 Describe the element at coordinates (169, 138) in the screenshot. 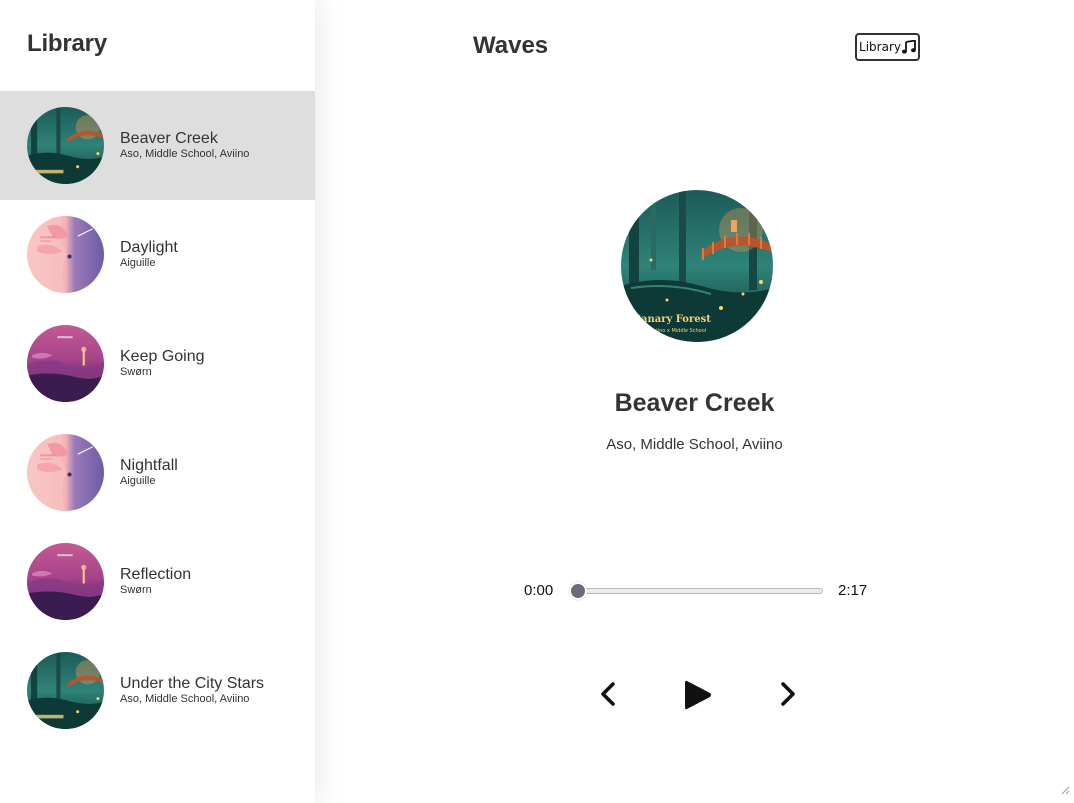

I see `song-name: Beaver Creek` at that location.